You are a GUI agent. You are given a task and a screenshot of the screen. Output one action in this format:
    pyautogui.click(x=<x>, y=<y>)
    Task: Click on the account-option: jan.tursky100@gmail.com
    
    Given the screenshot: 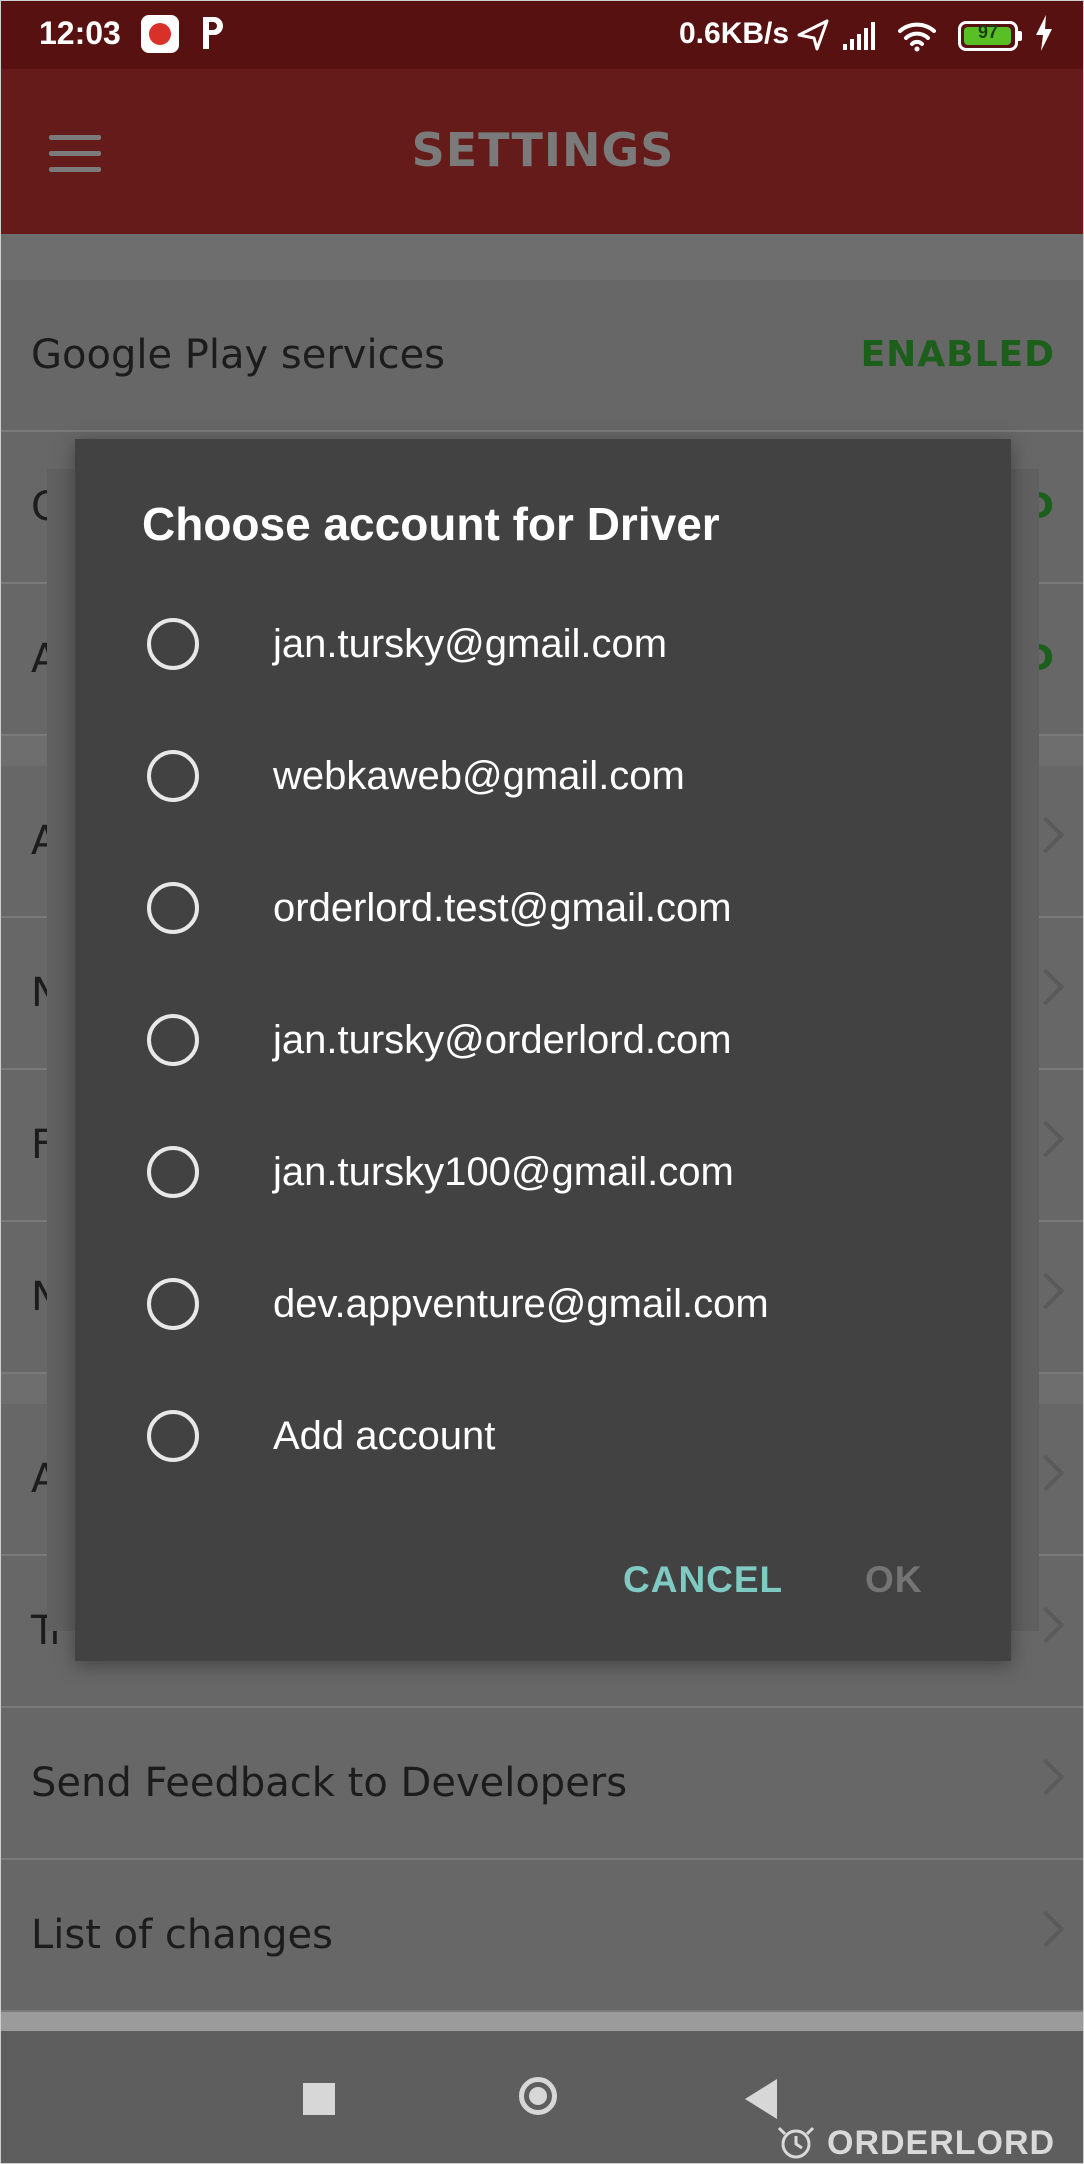 What is the action you would take?
    pyautogui.click(x=543, y=1171)
    